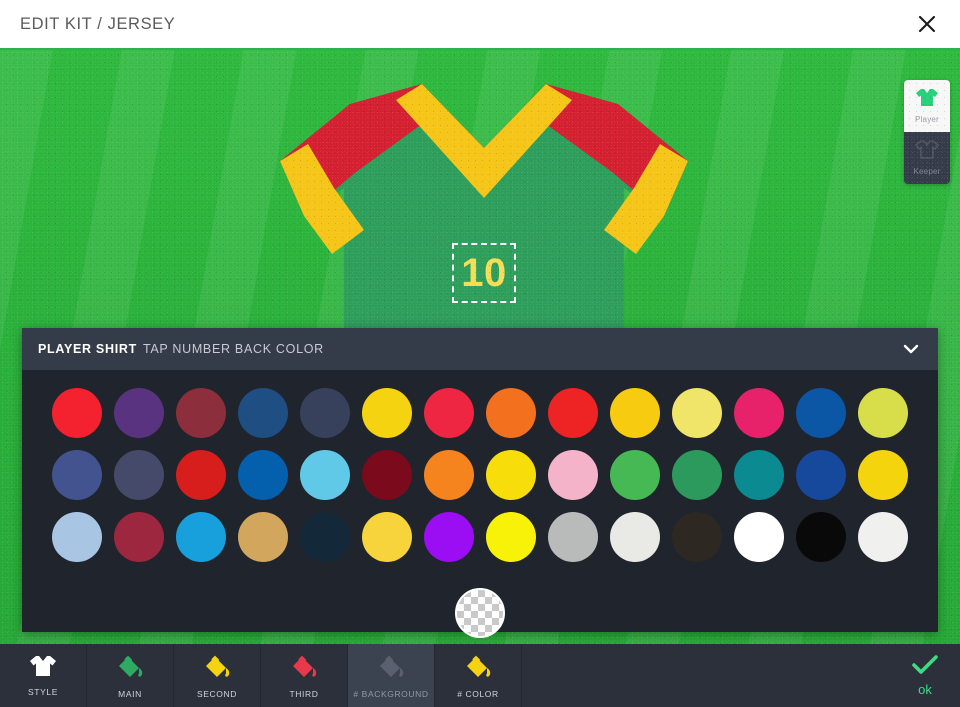 The height and width of the screenshot is (707, 960). I want to click on check-icon, so click(925, 667).